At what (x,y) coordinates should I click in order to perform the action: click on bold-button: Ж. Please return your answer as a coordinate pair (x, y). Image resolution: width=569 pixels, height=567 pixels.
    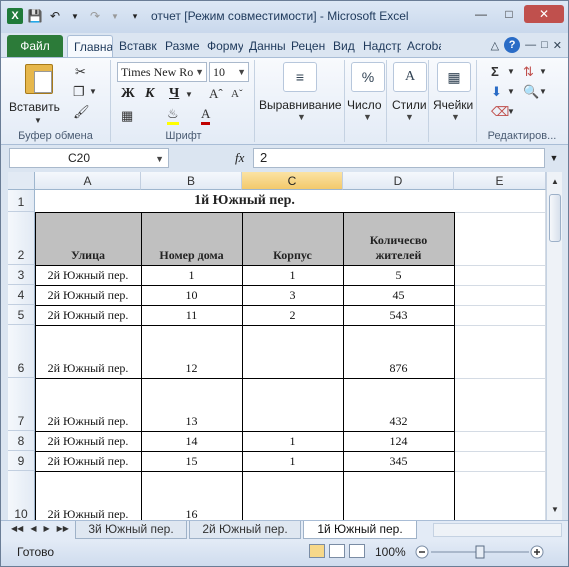
    Looking at the image, I should click on (128, 94).